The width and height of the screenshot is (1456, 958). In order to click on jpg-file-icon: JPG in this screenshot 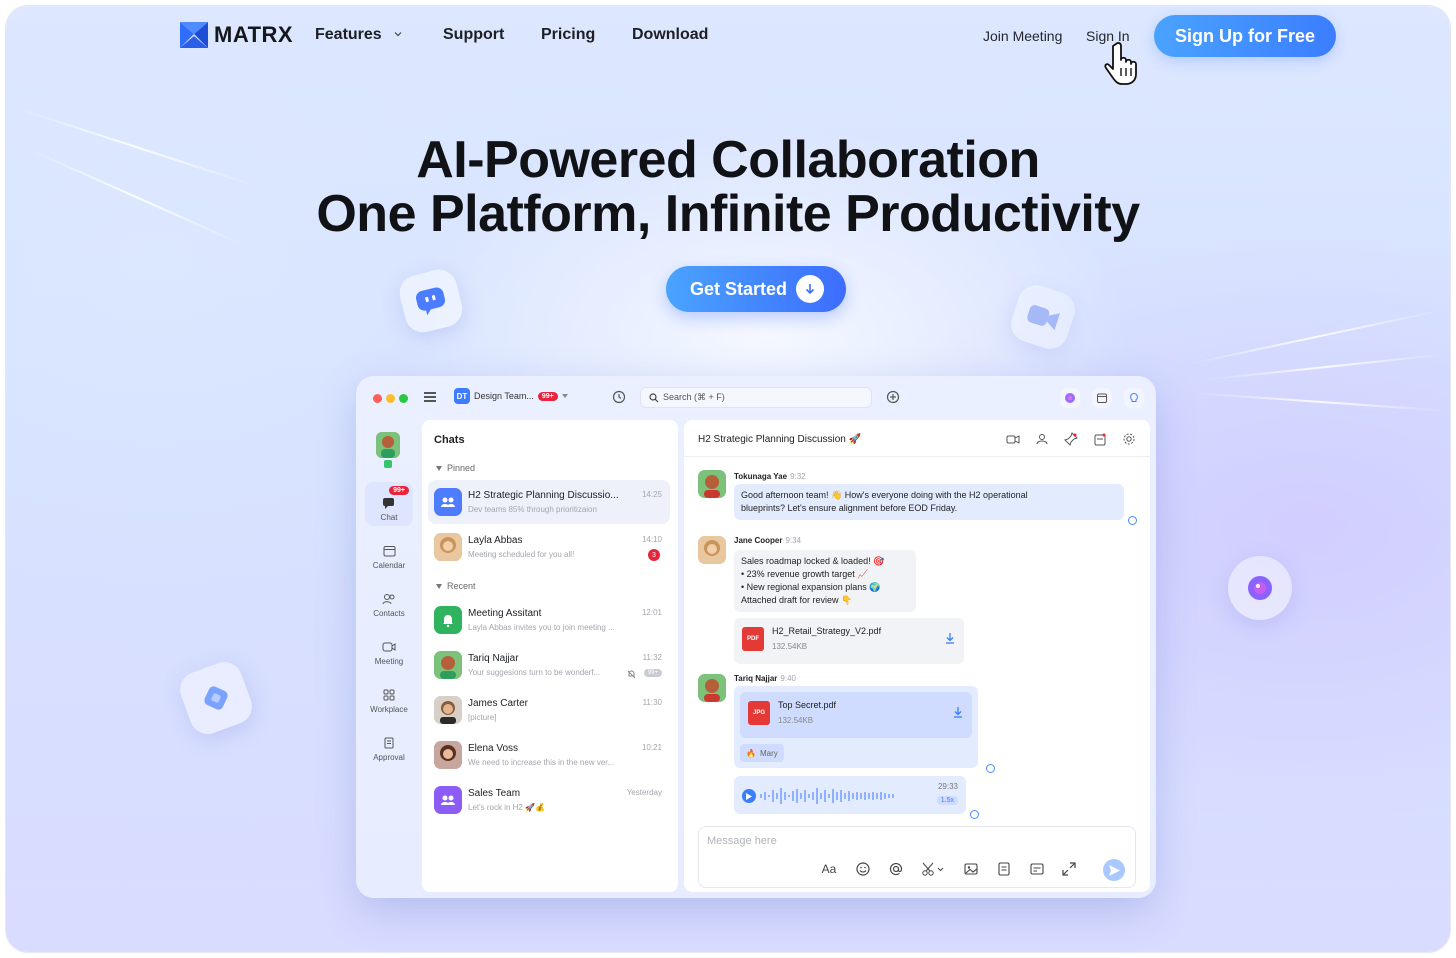, I will do `click(759, 713)`.